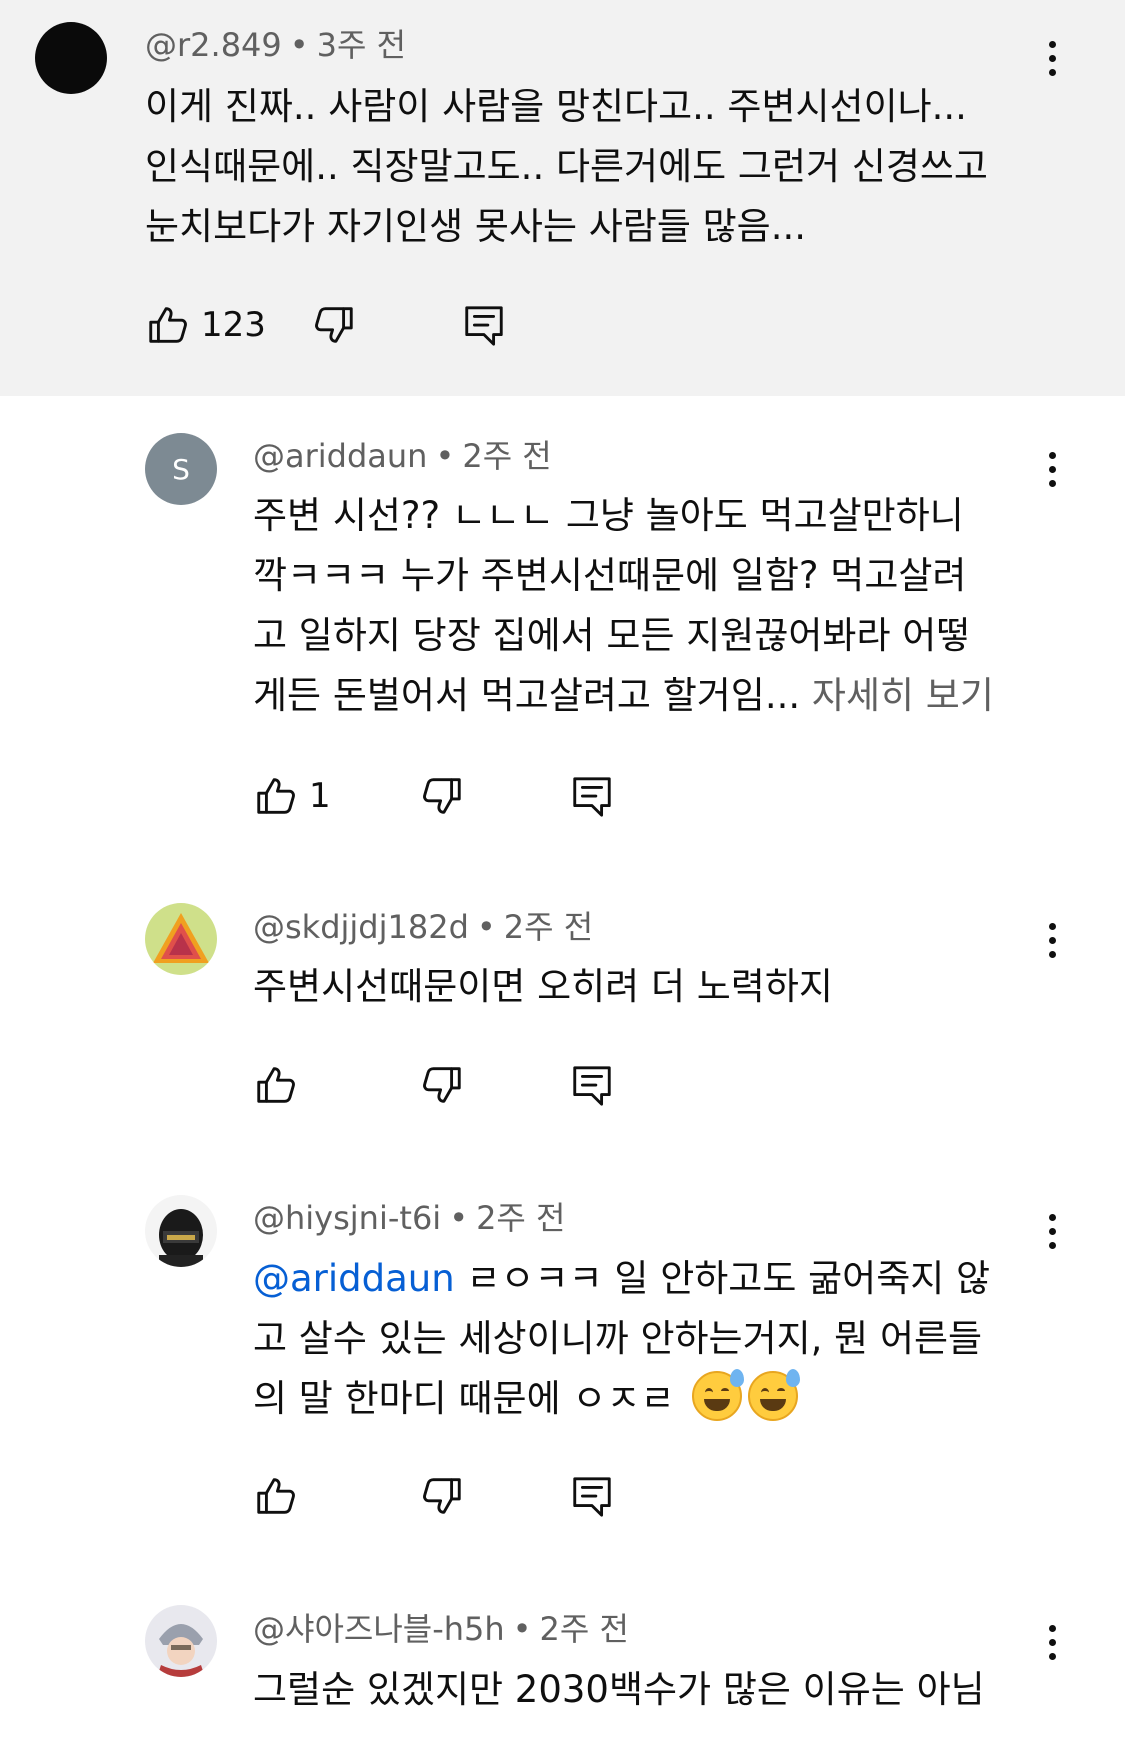 The height and width of the screenshot is (1755, 1125). What do you see at coordinates (213, 45) in the screenshot?
I see `comment-author: @r2.849` at bounding box center [213, 45].